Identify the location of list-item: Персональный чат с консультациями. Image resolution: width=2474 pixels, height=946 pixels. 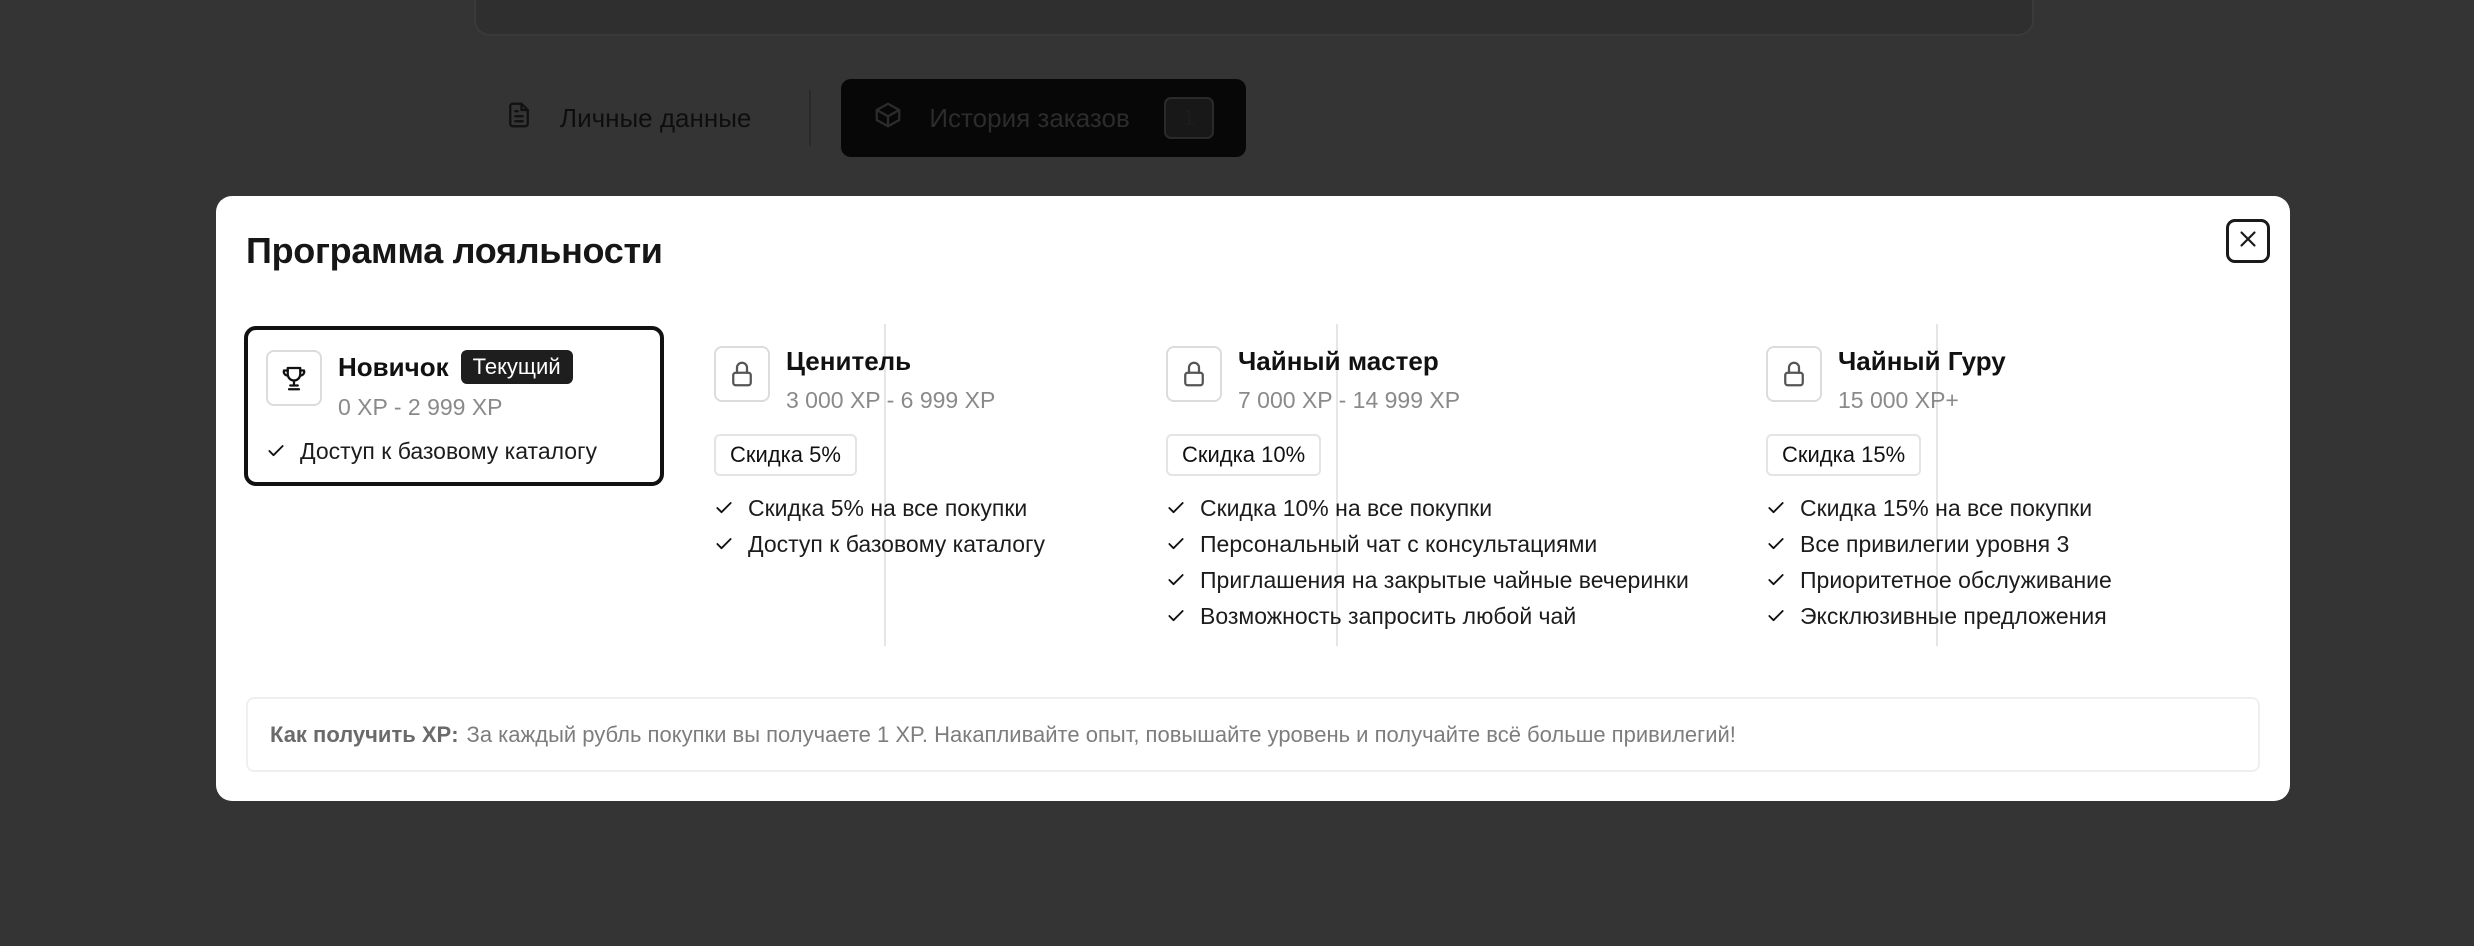
(1446, 544).